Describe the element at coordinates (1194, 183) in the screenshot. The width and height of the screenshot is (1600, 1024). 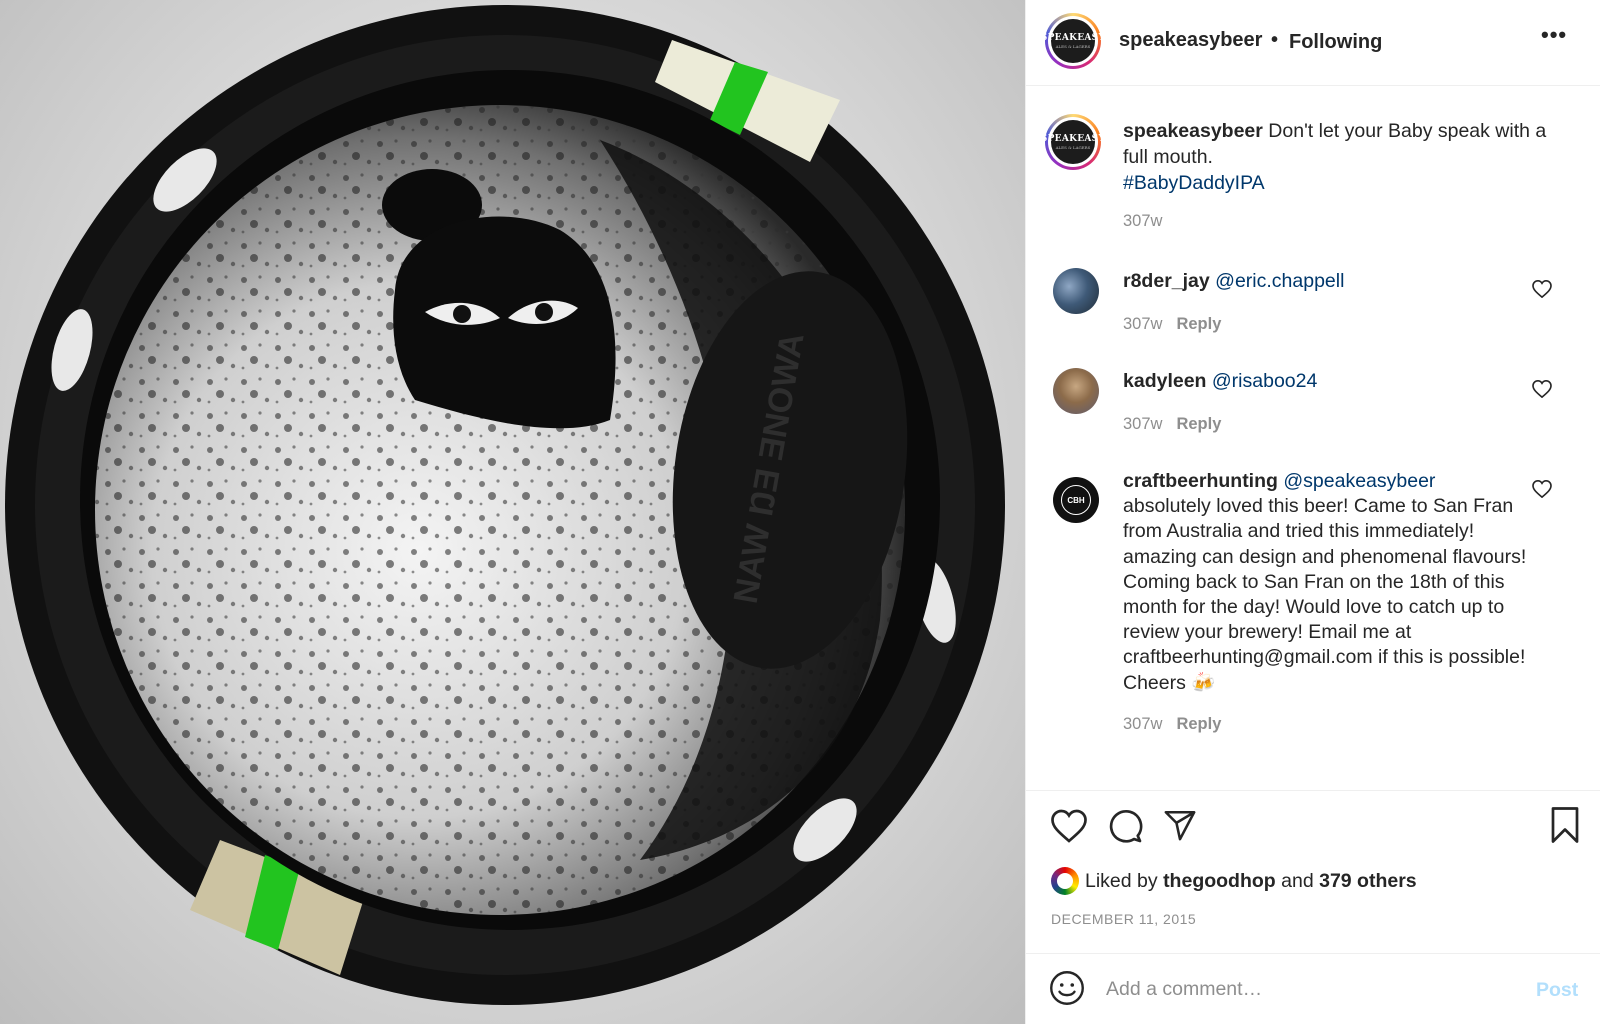
I see `caption-hashtag: #BabyDaddyIPA` at that location.